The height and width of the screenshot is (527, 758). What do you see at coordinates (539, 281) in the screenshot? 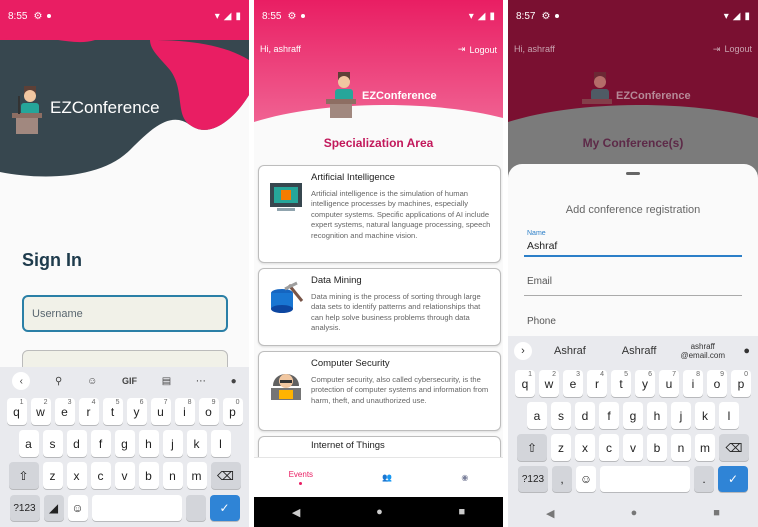
I see `email-input: Email` at bounding box center [539, 281].